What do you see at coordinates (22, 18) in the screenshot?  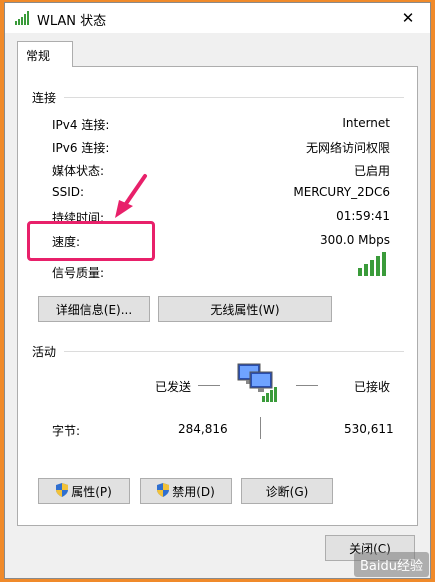 I see `wifi-signal-icon` at bounding box center [22, 18].